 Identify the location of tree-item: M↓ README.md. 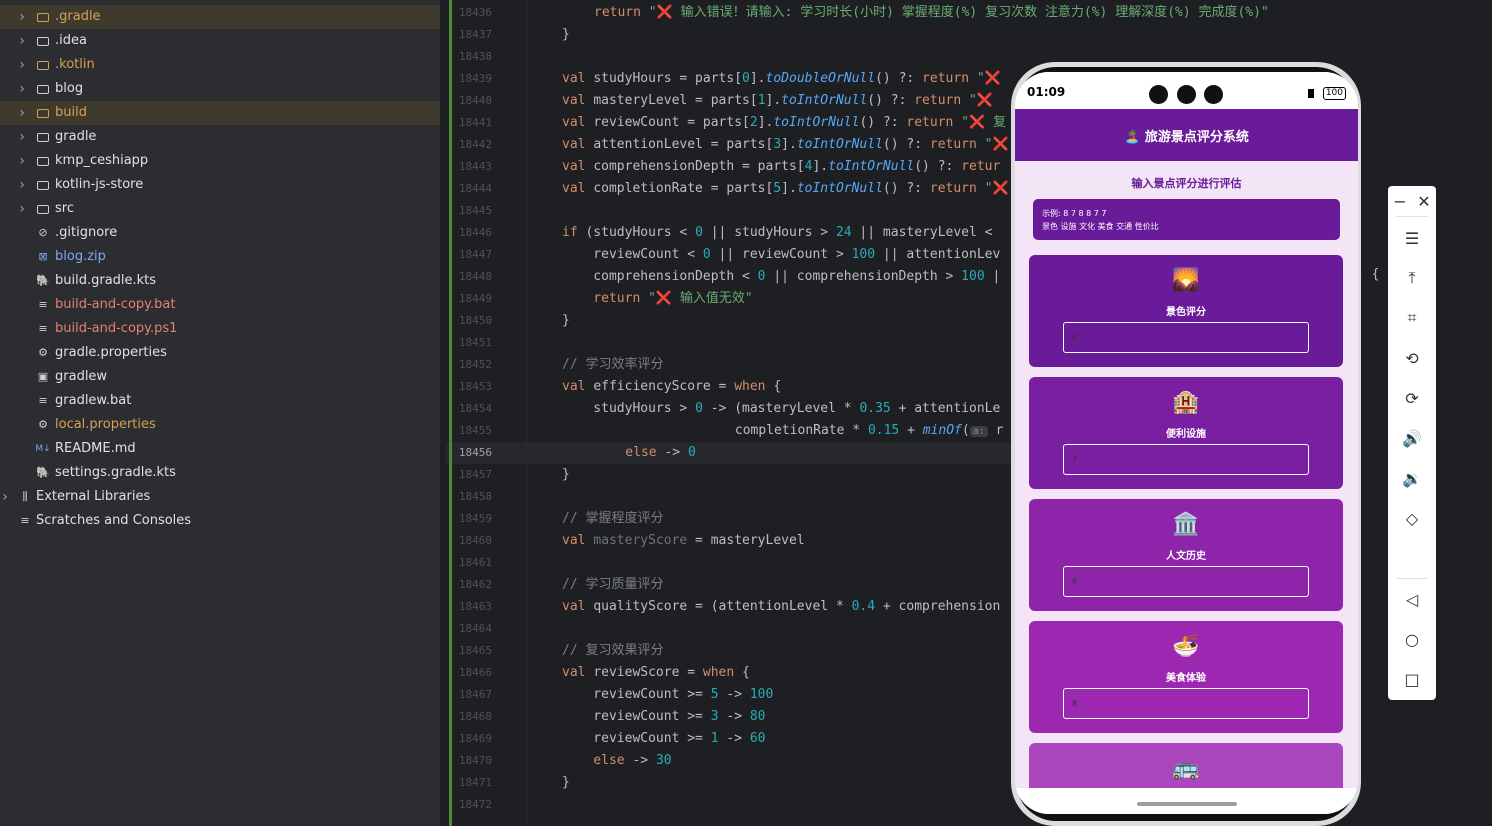
(220, 449).